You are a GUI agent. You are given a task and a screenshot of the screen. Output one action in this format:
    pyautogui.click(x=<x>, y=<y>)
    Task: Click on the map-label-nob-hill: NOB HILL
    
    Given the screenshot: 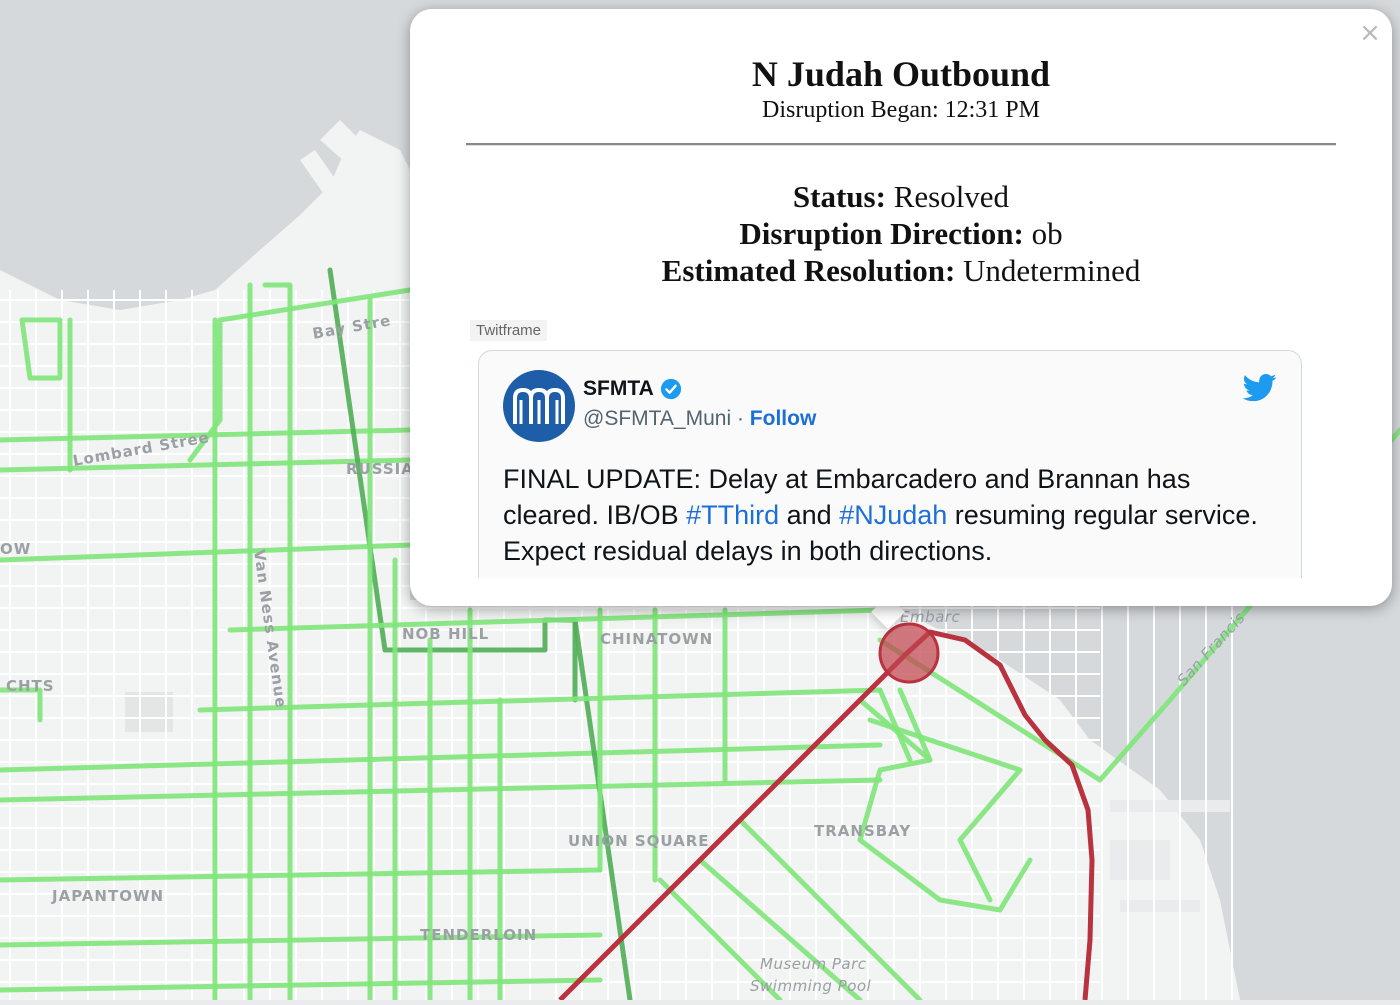 What is the action you would take?
    pyautogui.click(x=446, y=634)
    